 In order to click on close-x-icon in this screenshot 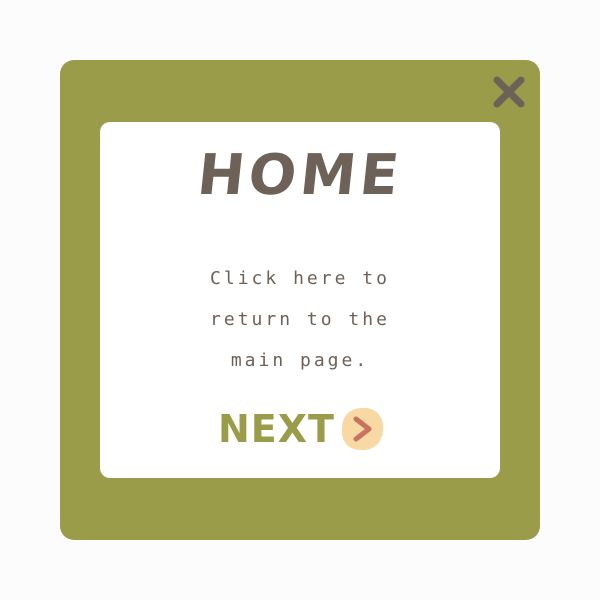, I will do `click(509, 92)`.